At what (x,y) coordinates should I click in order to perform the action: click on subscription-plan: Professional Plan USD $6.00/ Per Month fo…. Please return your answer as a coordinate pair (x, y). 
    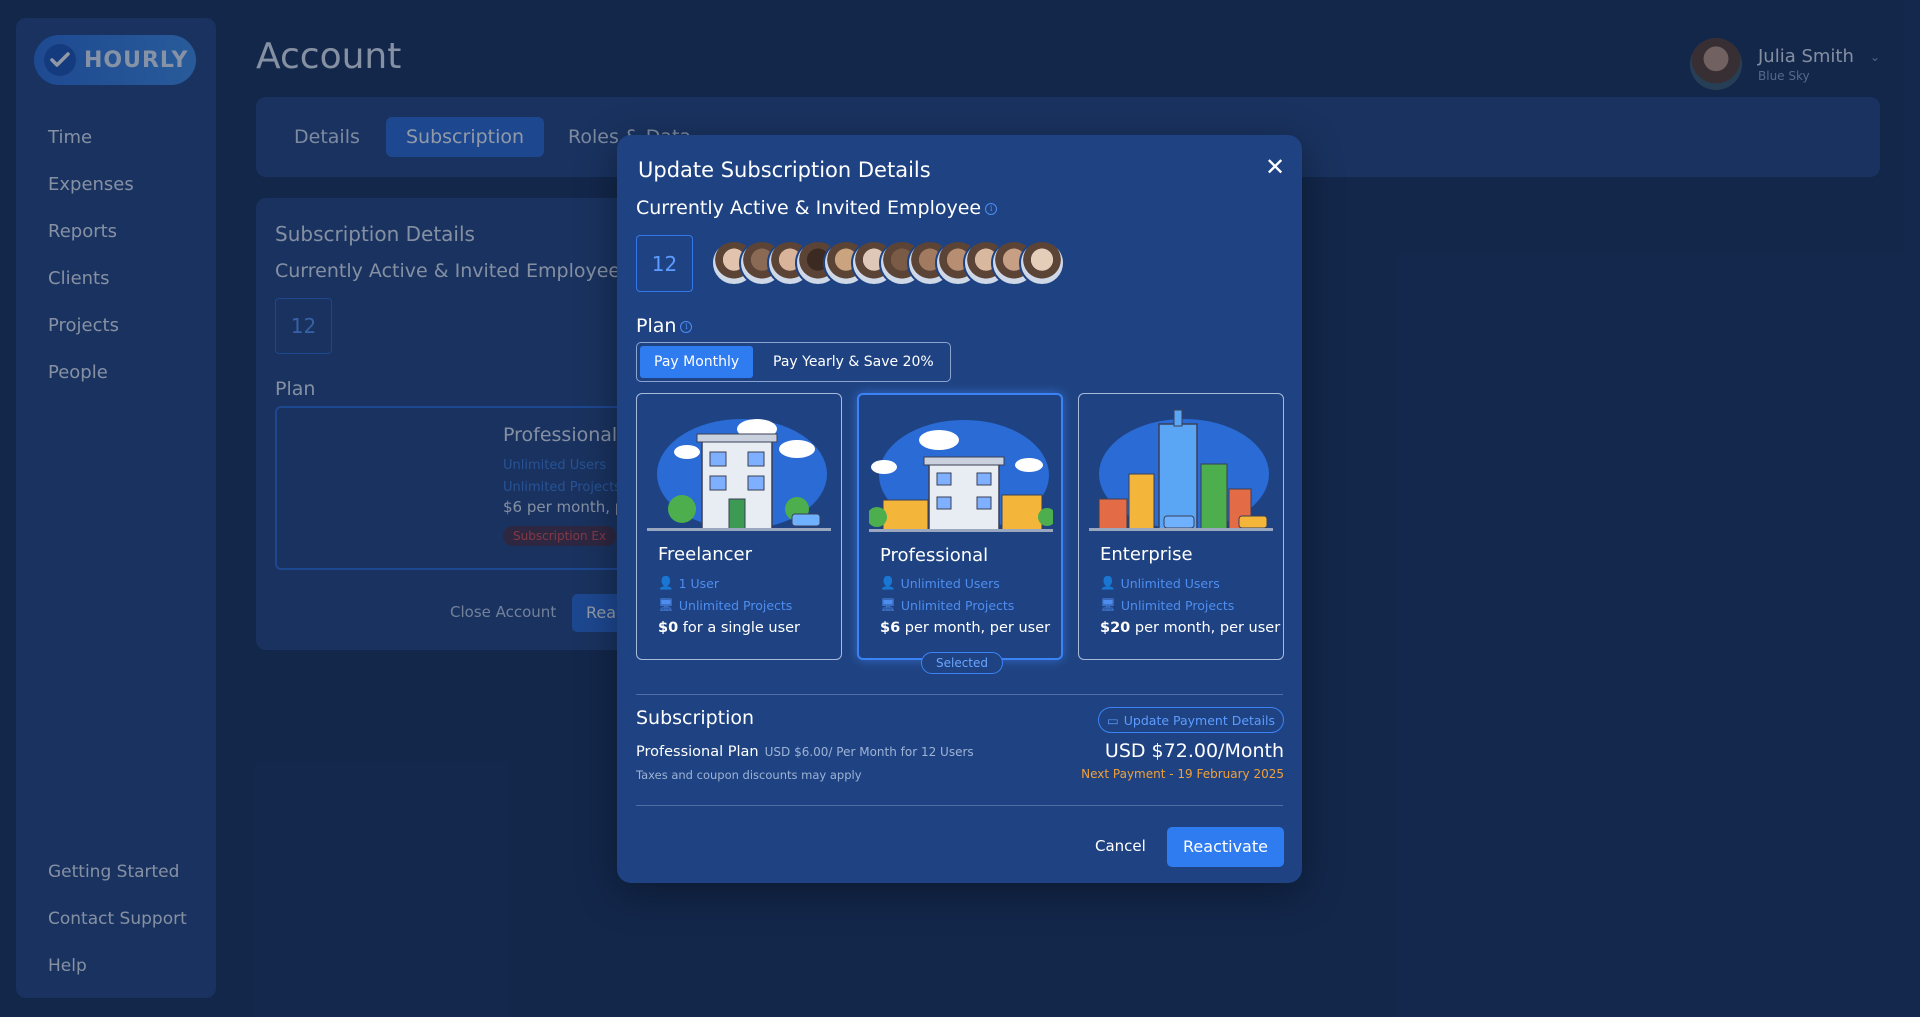
    Looking at the image, I should click on (805, 752).